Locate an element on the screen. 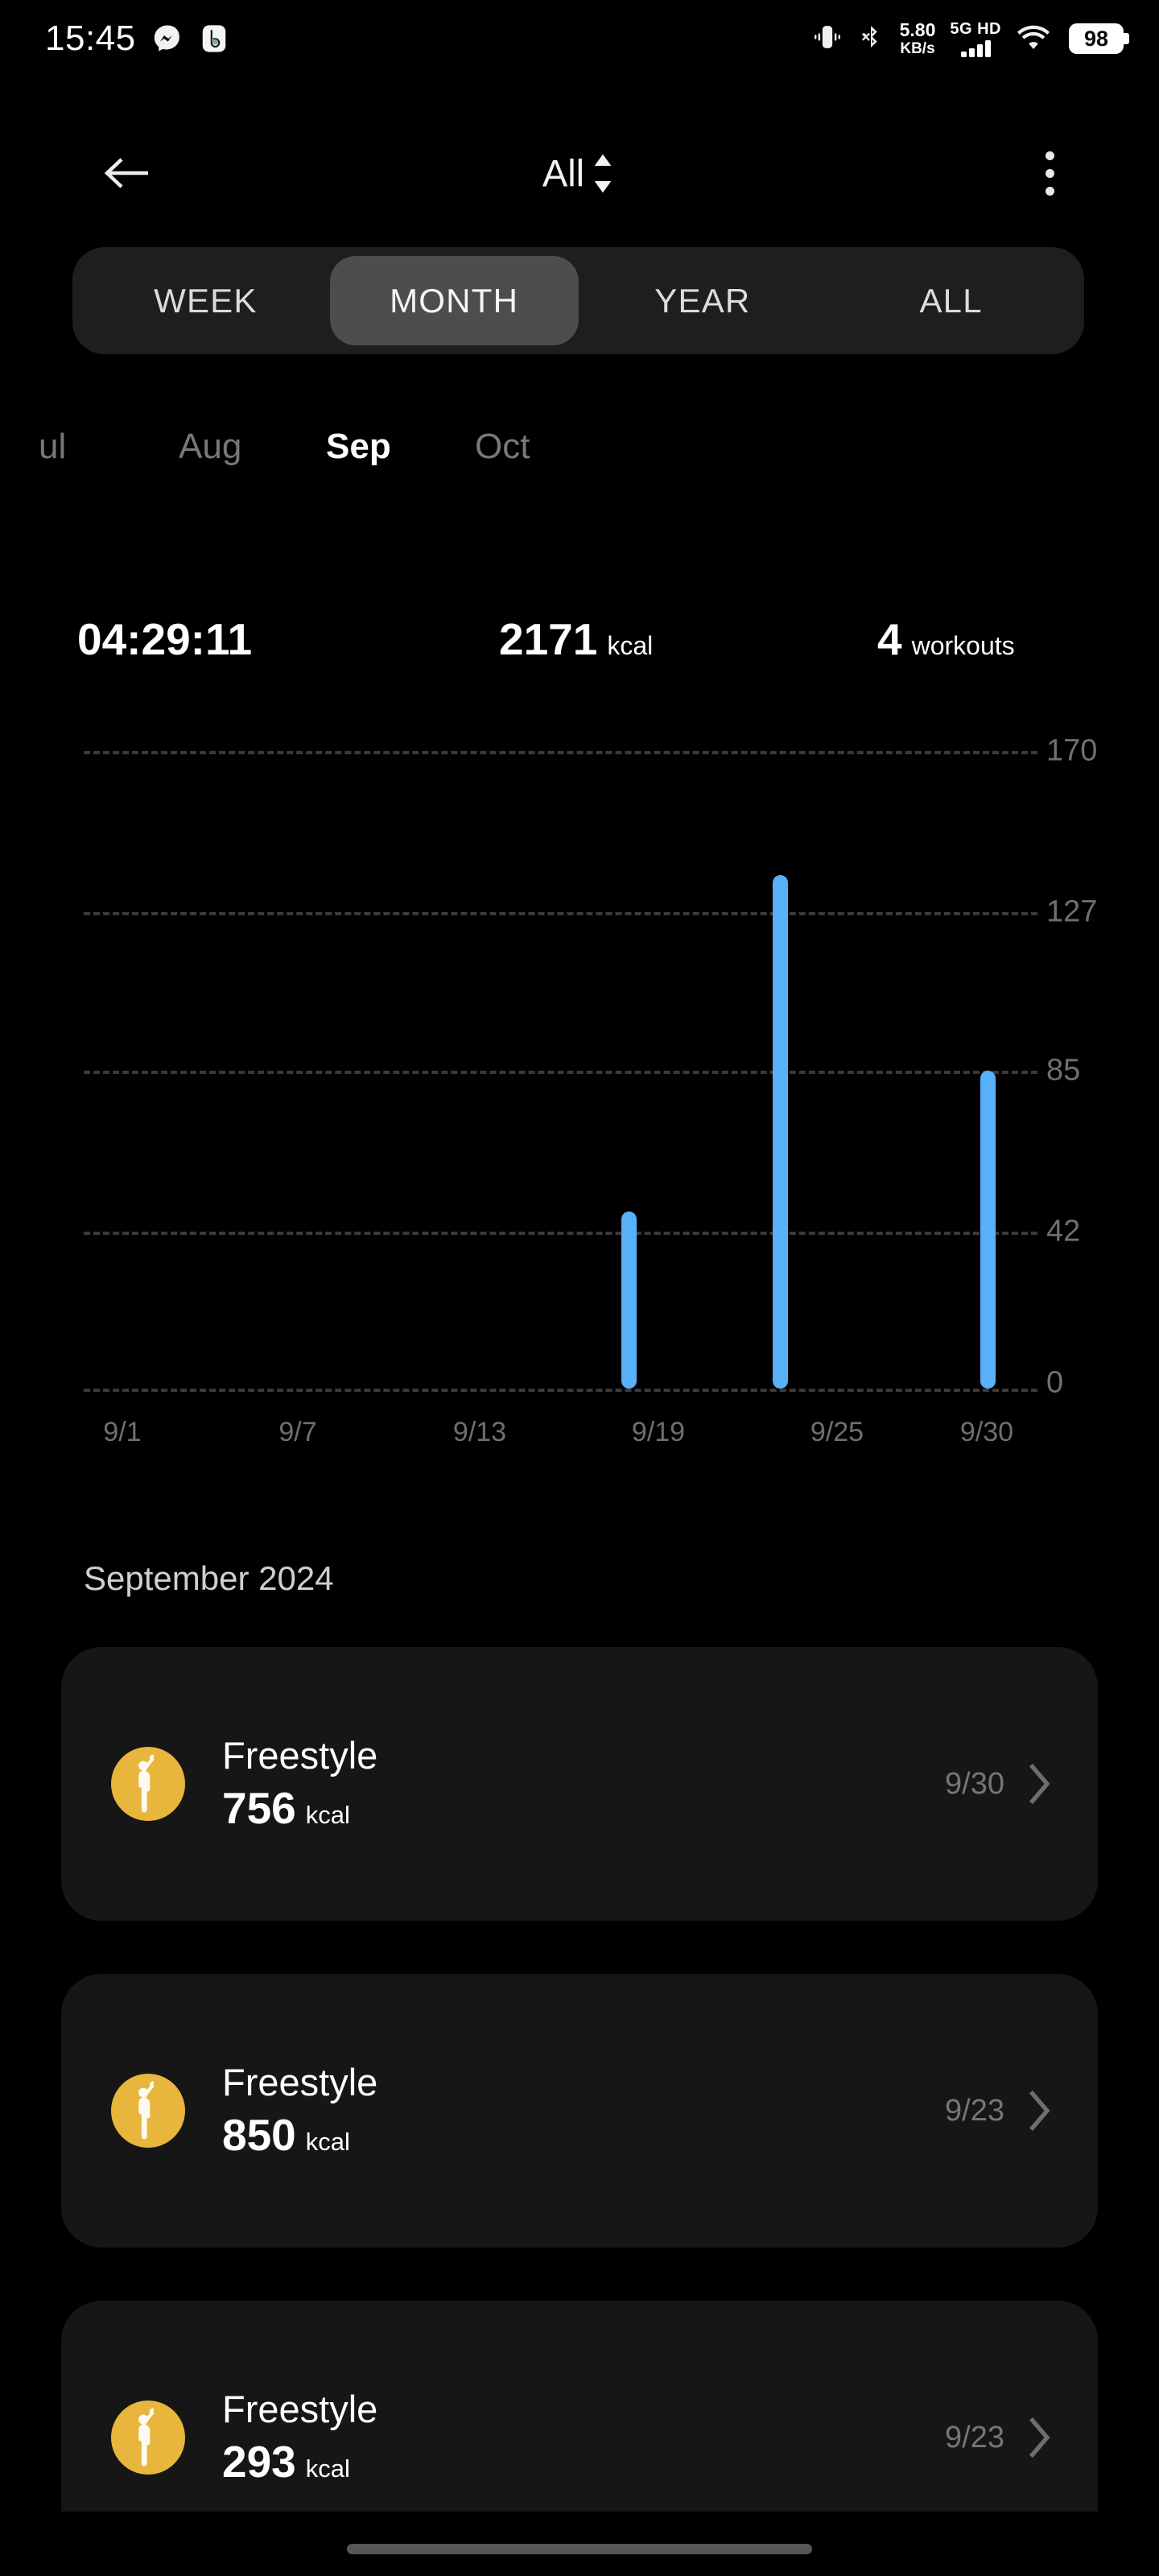 The width and height of the screenshot is (1159, 2576). x-tick-1: 9/7 is located at coordinates (297, 1432).